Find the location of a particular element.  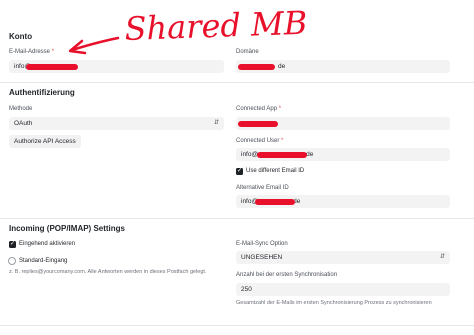

connected-app-label-text: Connected App is located at coordinates (257, 109).